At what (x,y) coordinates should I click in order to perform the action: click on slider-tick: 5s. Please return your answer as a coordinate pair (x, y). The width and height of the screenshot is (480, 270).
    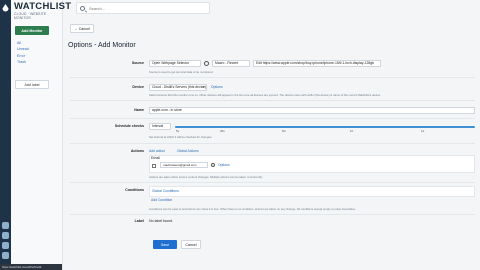
    Looking at the image, I should click on (178, 131).